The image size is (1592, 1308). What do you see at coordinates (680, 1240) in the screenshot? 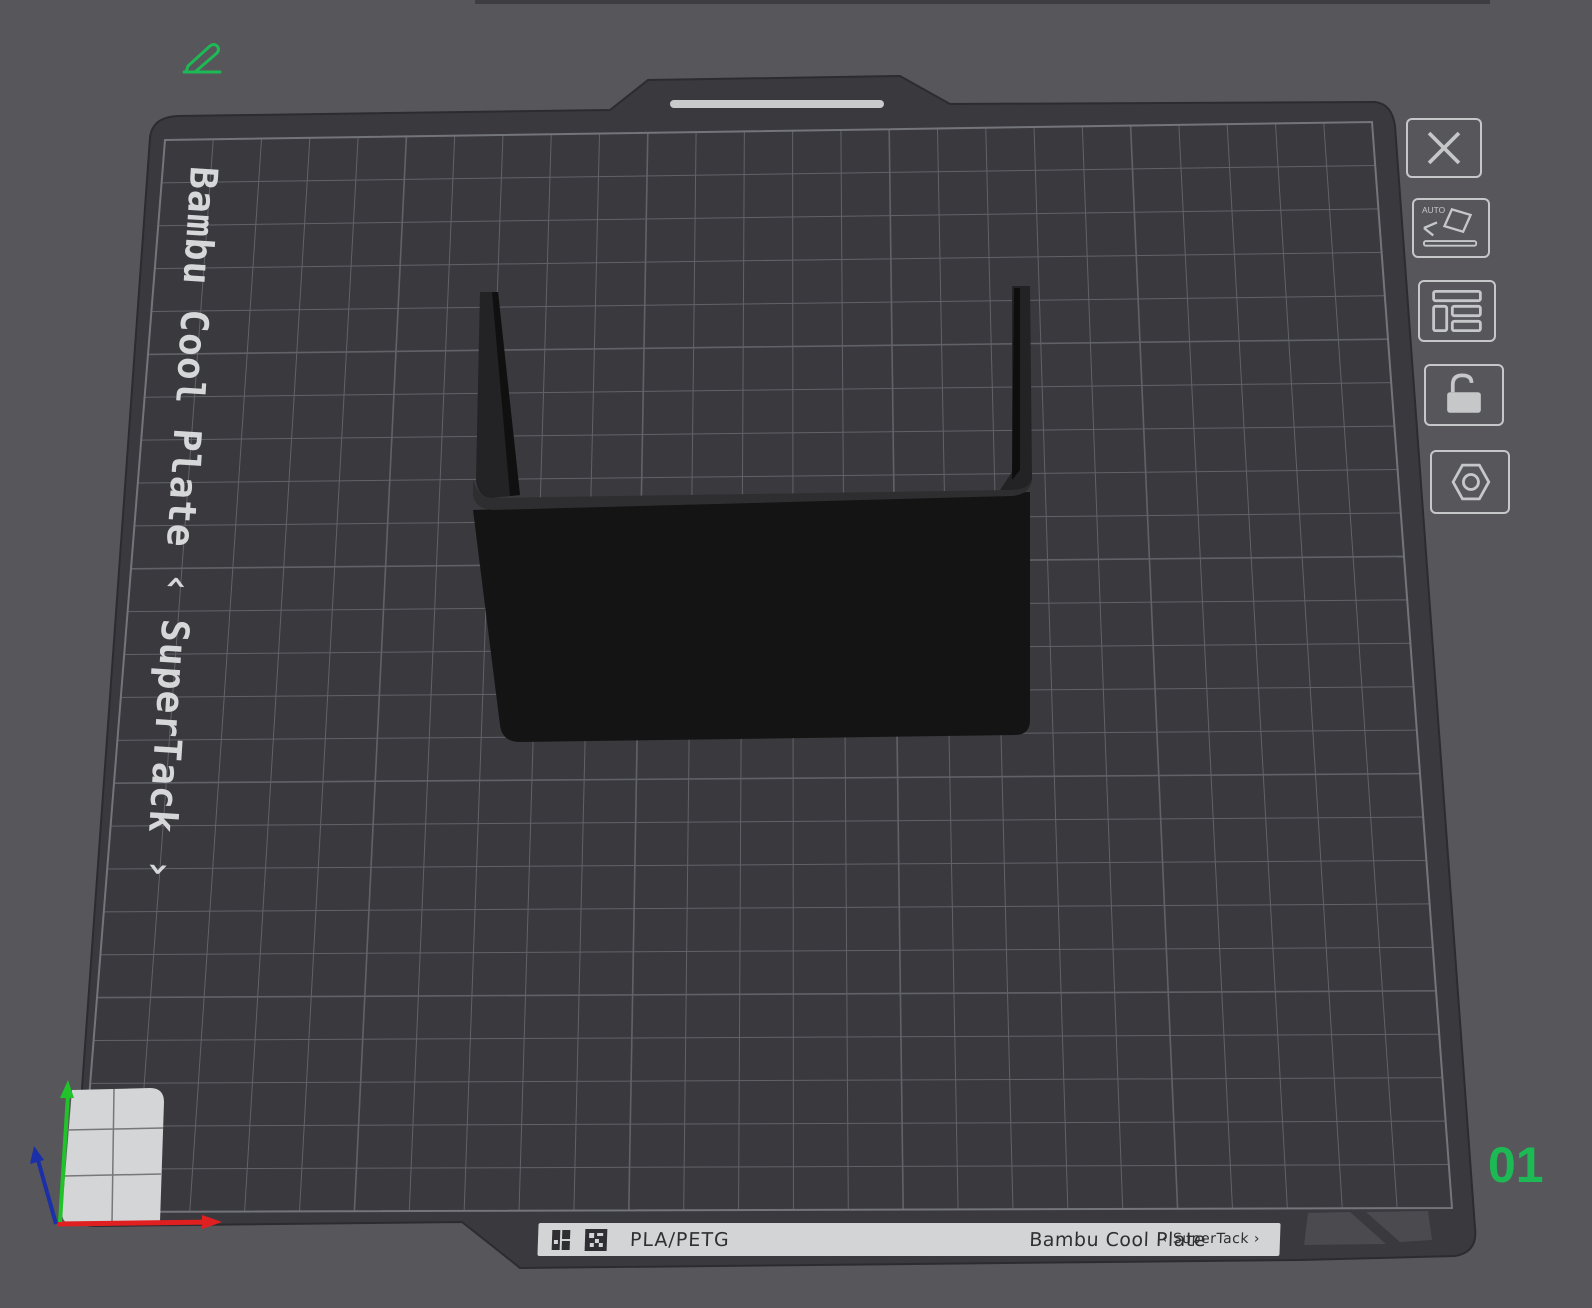
I see `plate-material: PLA/PETG` at bounding box center [680, 1240].